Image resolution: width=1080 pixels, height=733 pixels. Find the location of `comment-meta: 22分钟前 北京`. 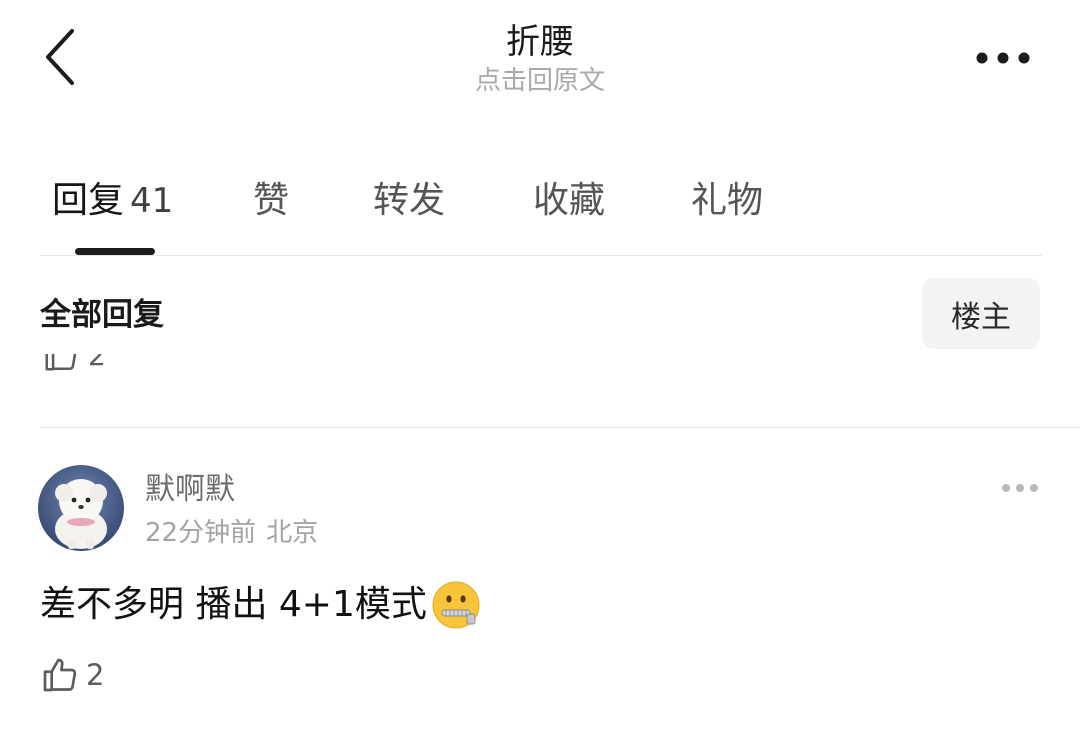

comment-meta: 22分钟前 北京 is located at coordinates (231, 533).